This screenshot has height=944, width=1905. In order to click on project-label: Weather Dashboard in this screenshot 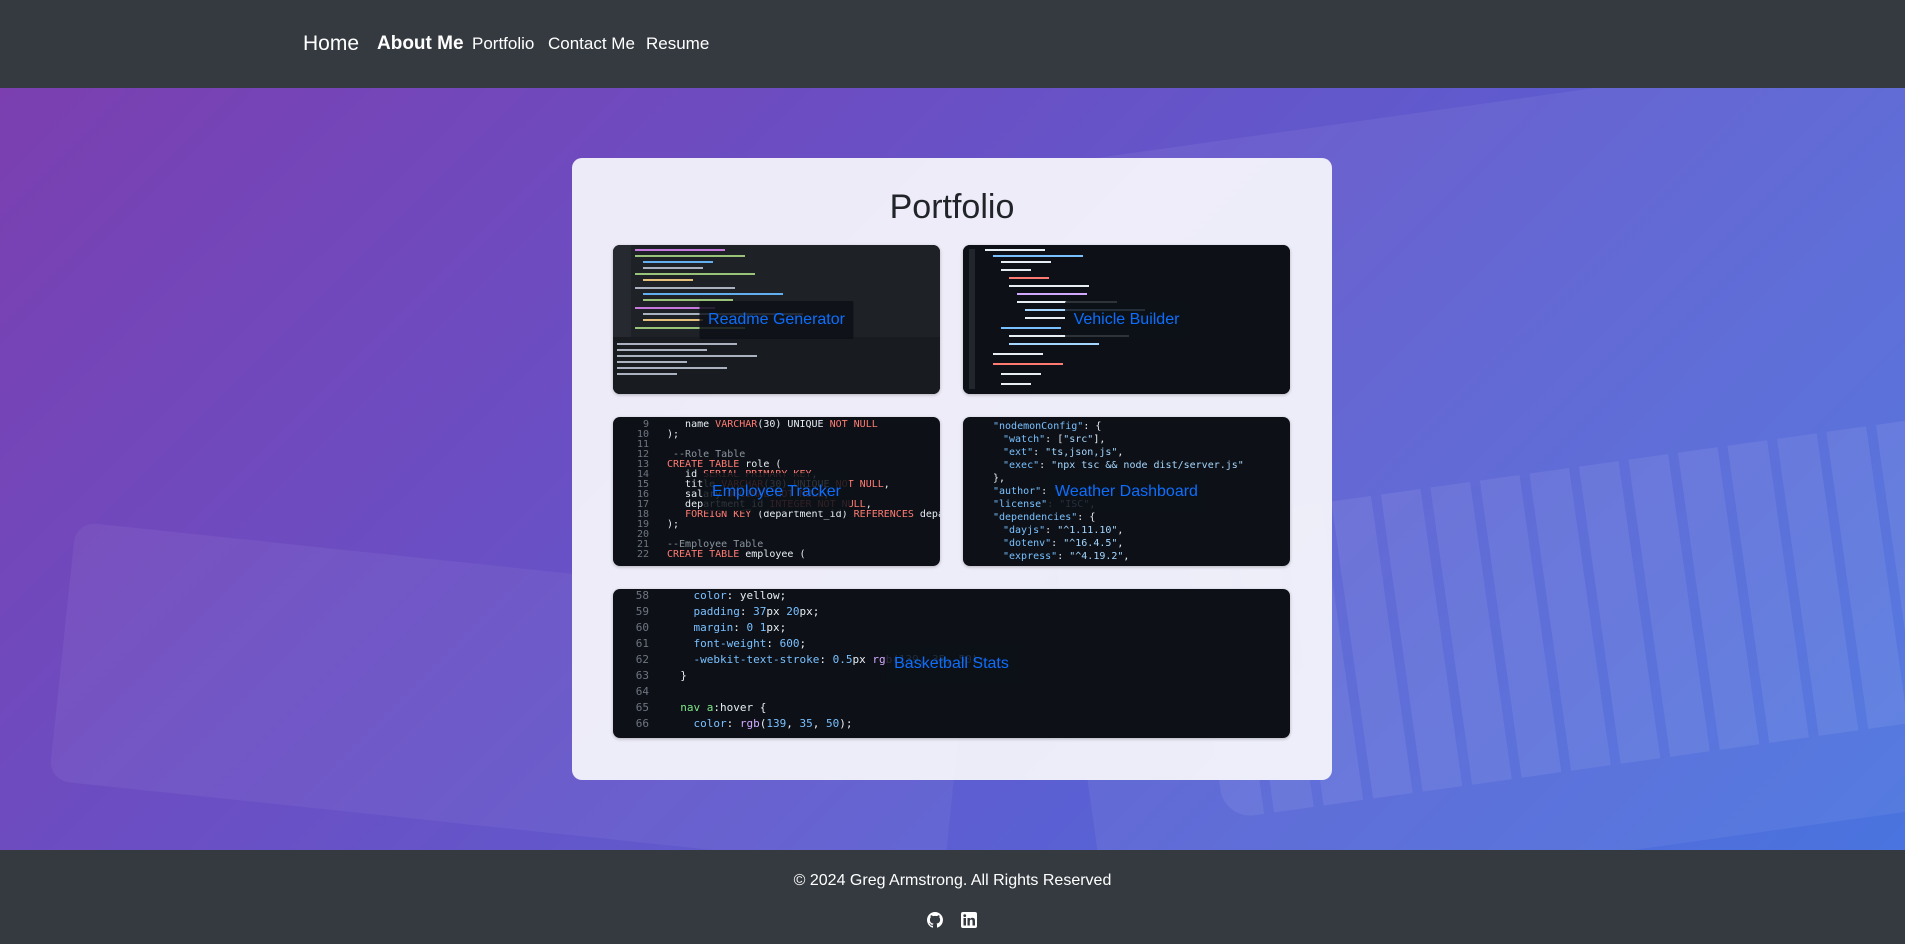, I will do `click(1126, 491)`.